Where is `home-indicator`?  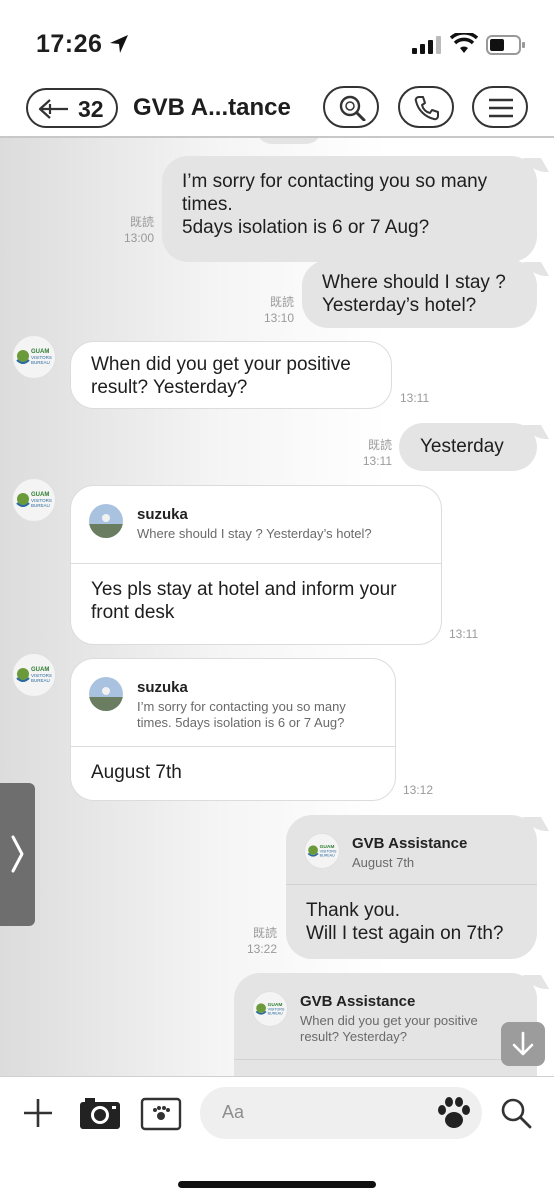 home-indicator is located at coordinates (277, 1184).